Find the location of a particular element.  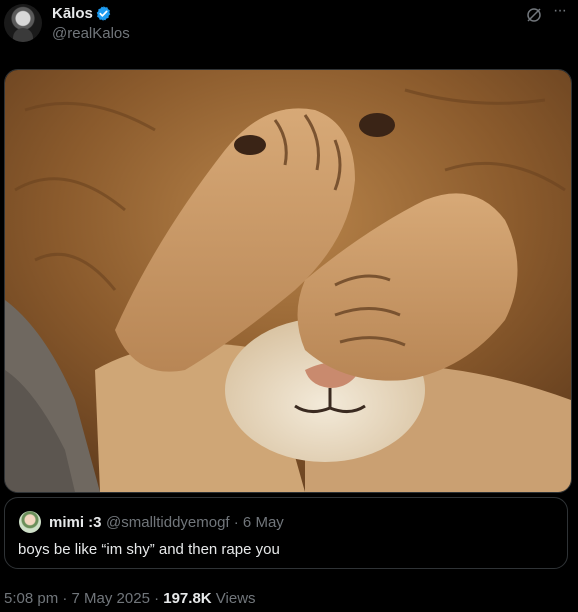

author-avatar is located at coordinates (23, 23).